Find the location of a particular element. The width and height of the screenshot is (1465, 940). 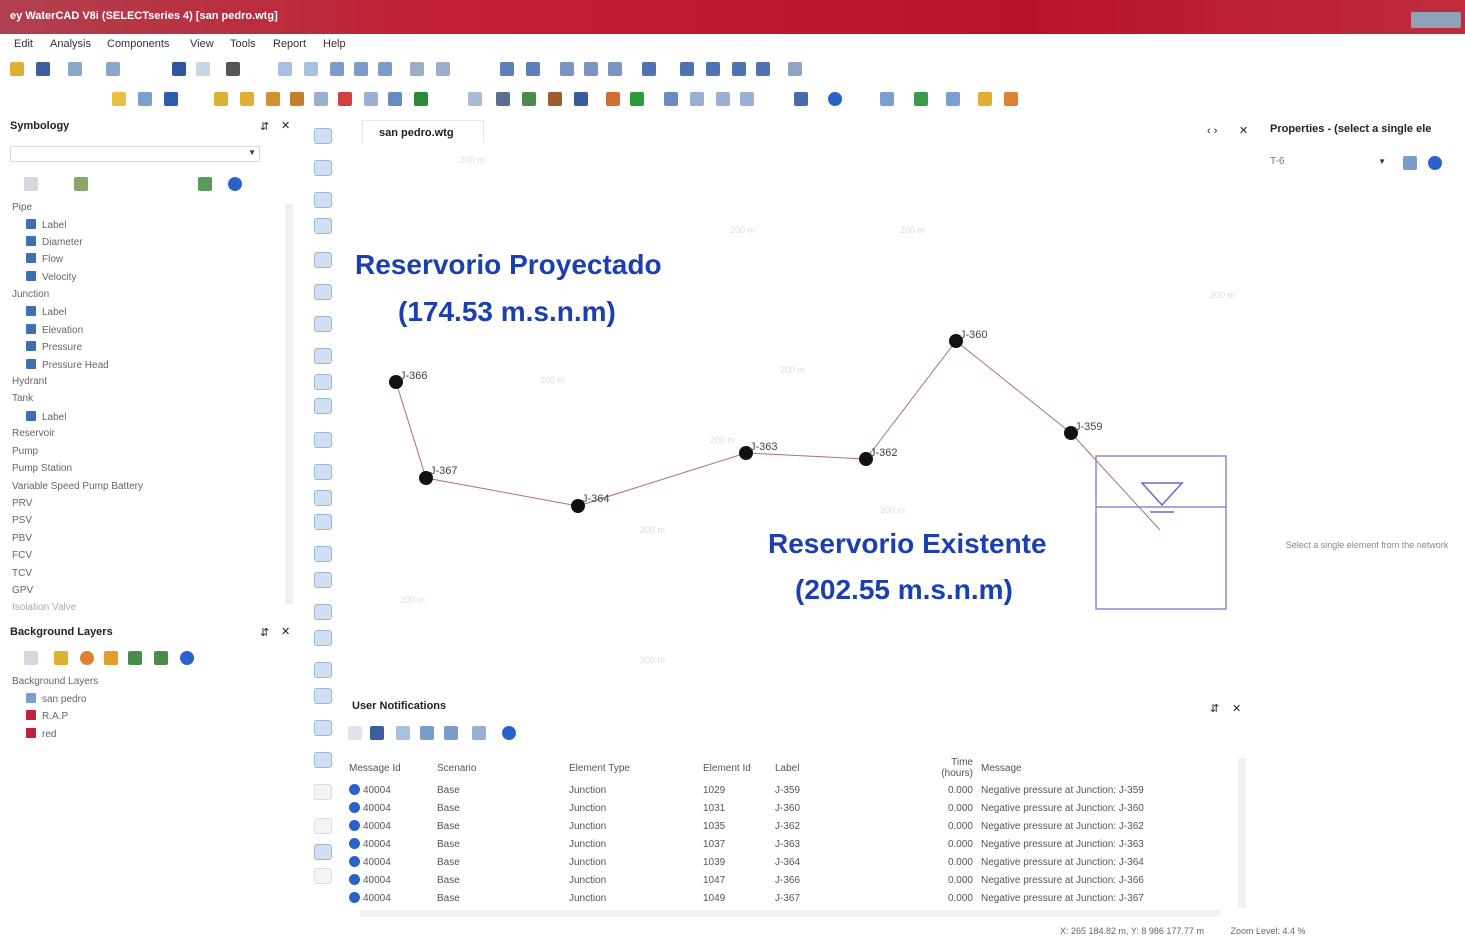

graphs-icon is located at coordinates (739, 69).